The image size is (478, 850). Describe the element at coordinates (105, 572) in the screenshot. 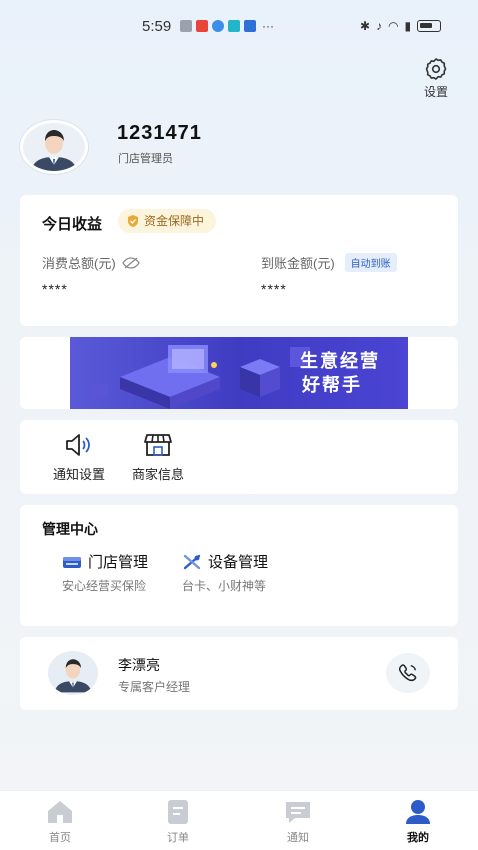

I see `store-management-button: 门店管理 安心经营买保险` at that location.